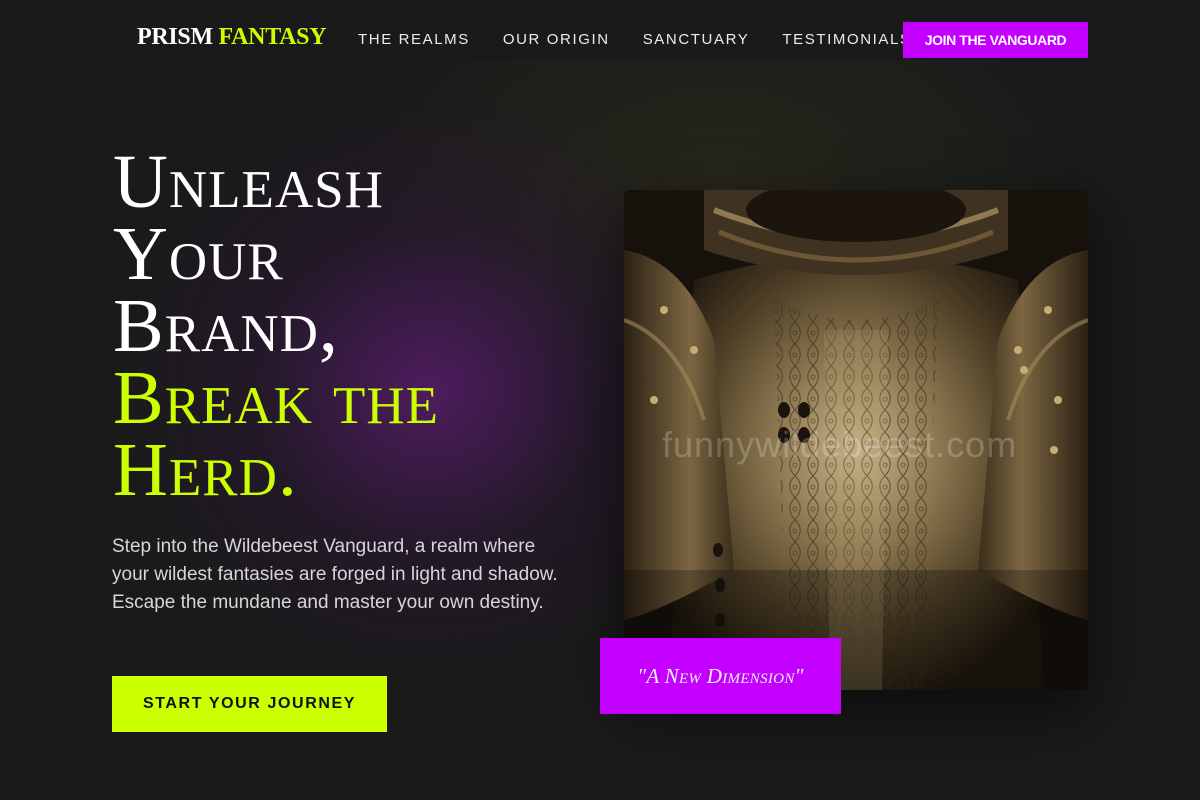 Image resolution: width=1200 pixels, height=800 pixels. Describe the element at coordinates (995, 40) in the screenshot. I see `join-vanguard-button: JOIN THE VANGUARD` at that location.